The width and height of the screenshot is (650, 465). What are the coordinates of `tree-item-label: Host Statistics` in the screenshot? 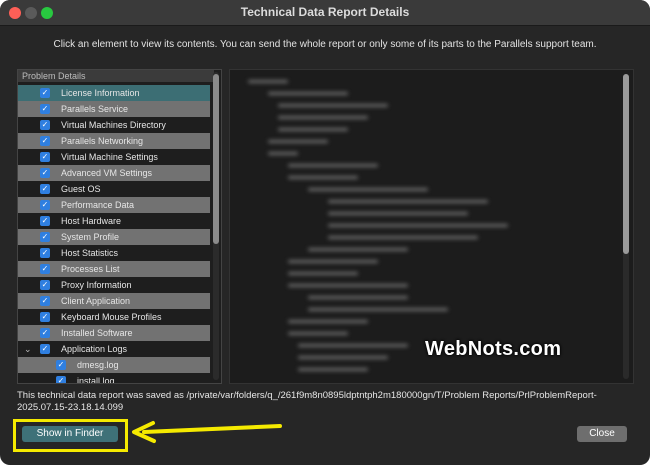 It's located at (90, 253).